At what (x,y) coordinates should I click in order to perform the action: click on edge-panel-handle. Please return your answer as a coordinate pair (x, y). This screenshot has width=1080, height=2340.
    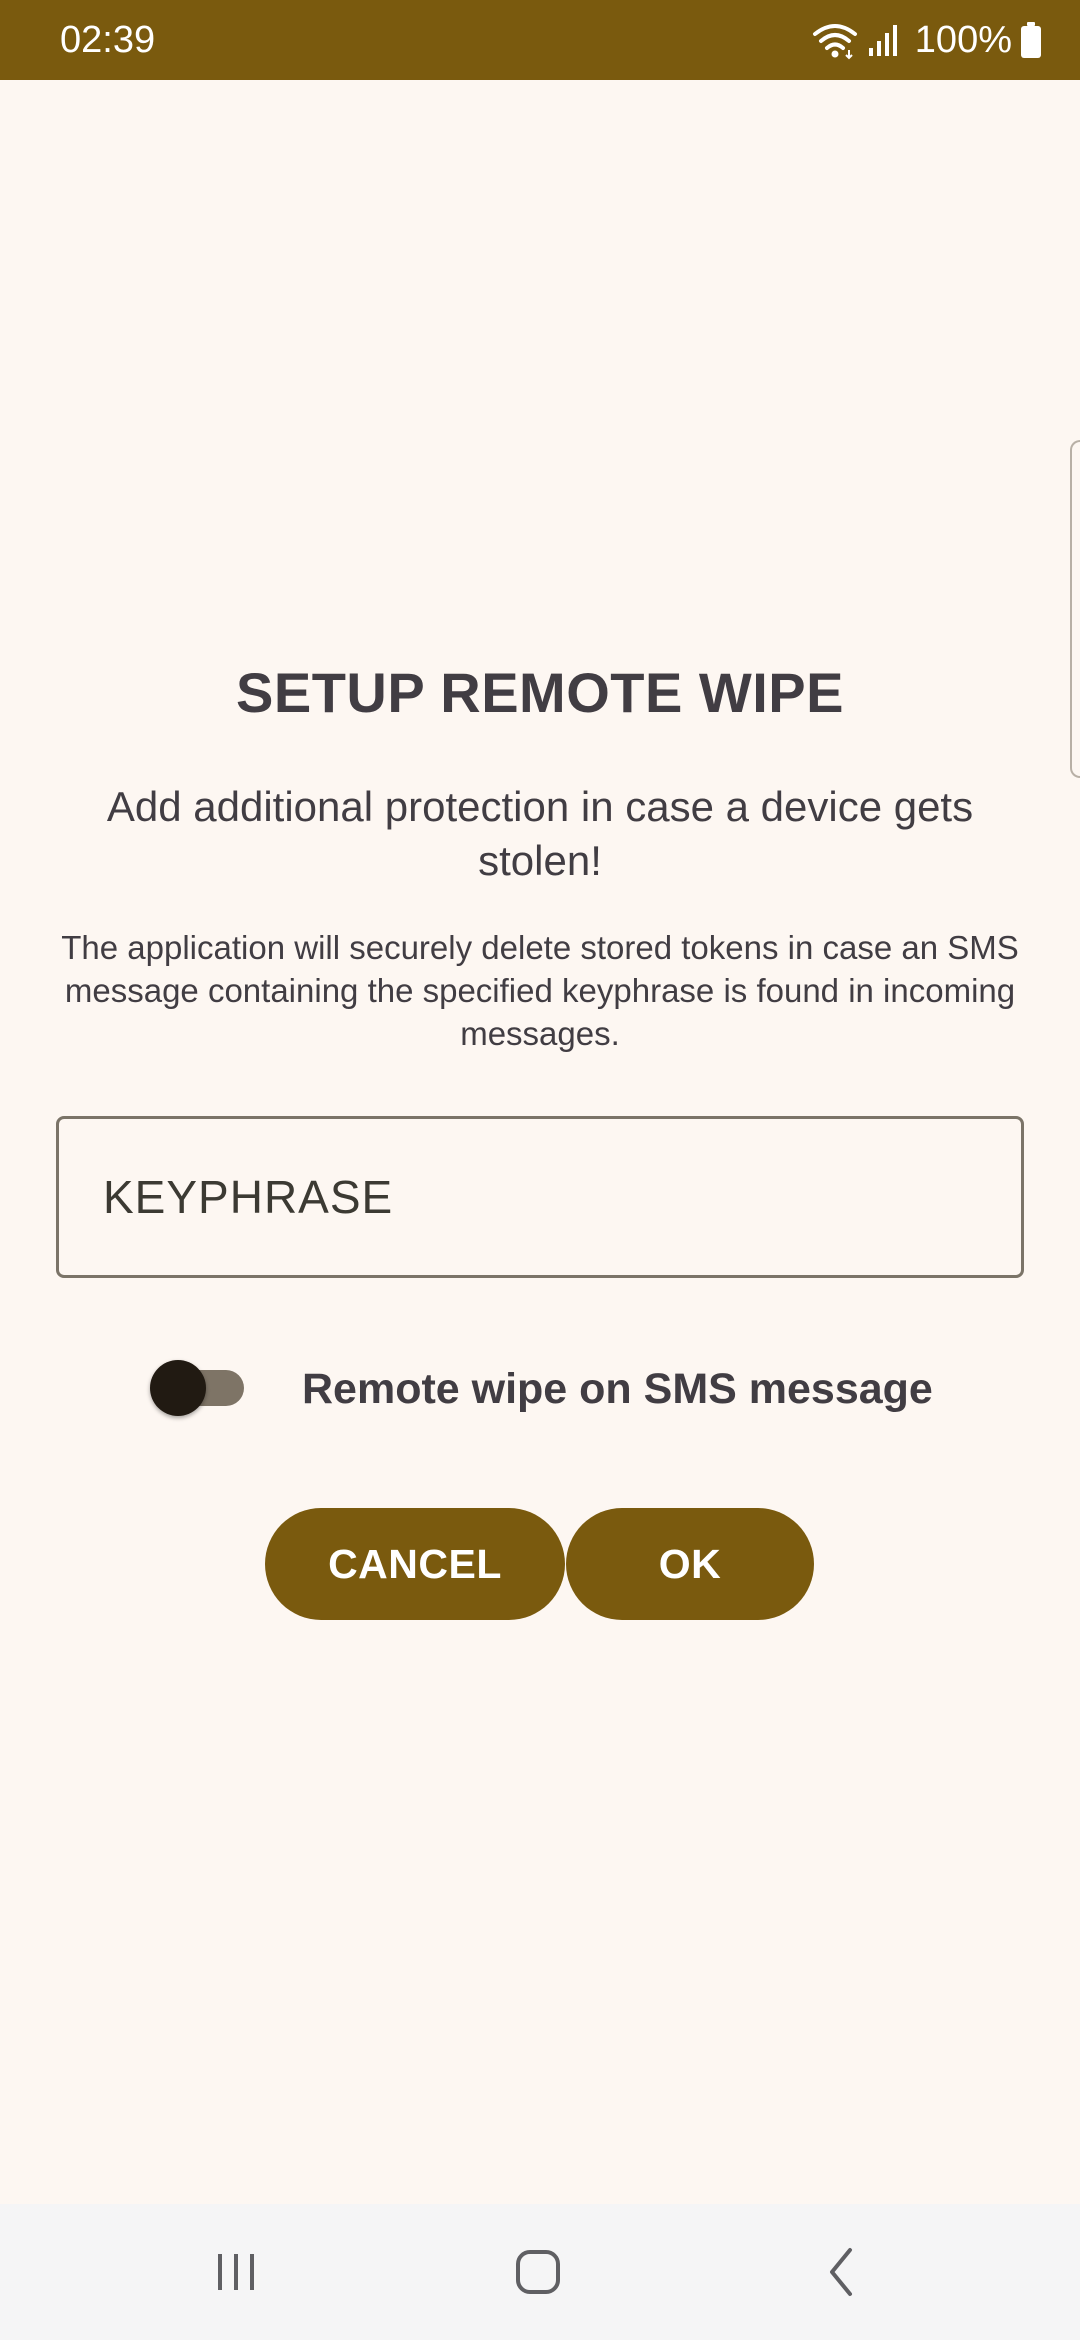
    Looking at the image, I should click on (1075, 609).